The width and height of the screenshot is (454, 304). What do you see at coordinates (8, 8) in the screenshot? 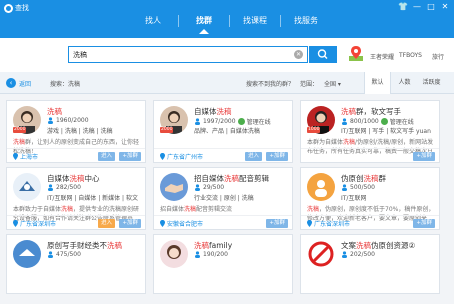
I see `app-logo-icon` at bounding box center [8, 8].